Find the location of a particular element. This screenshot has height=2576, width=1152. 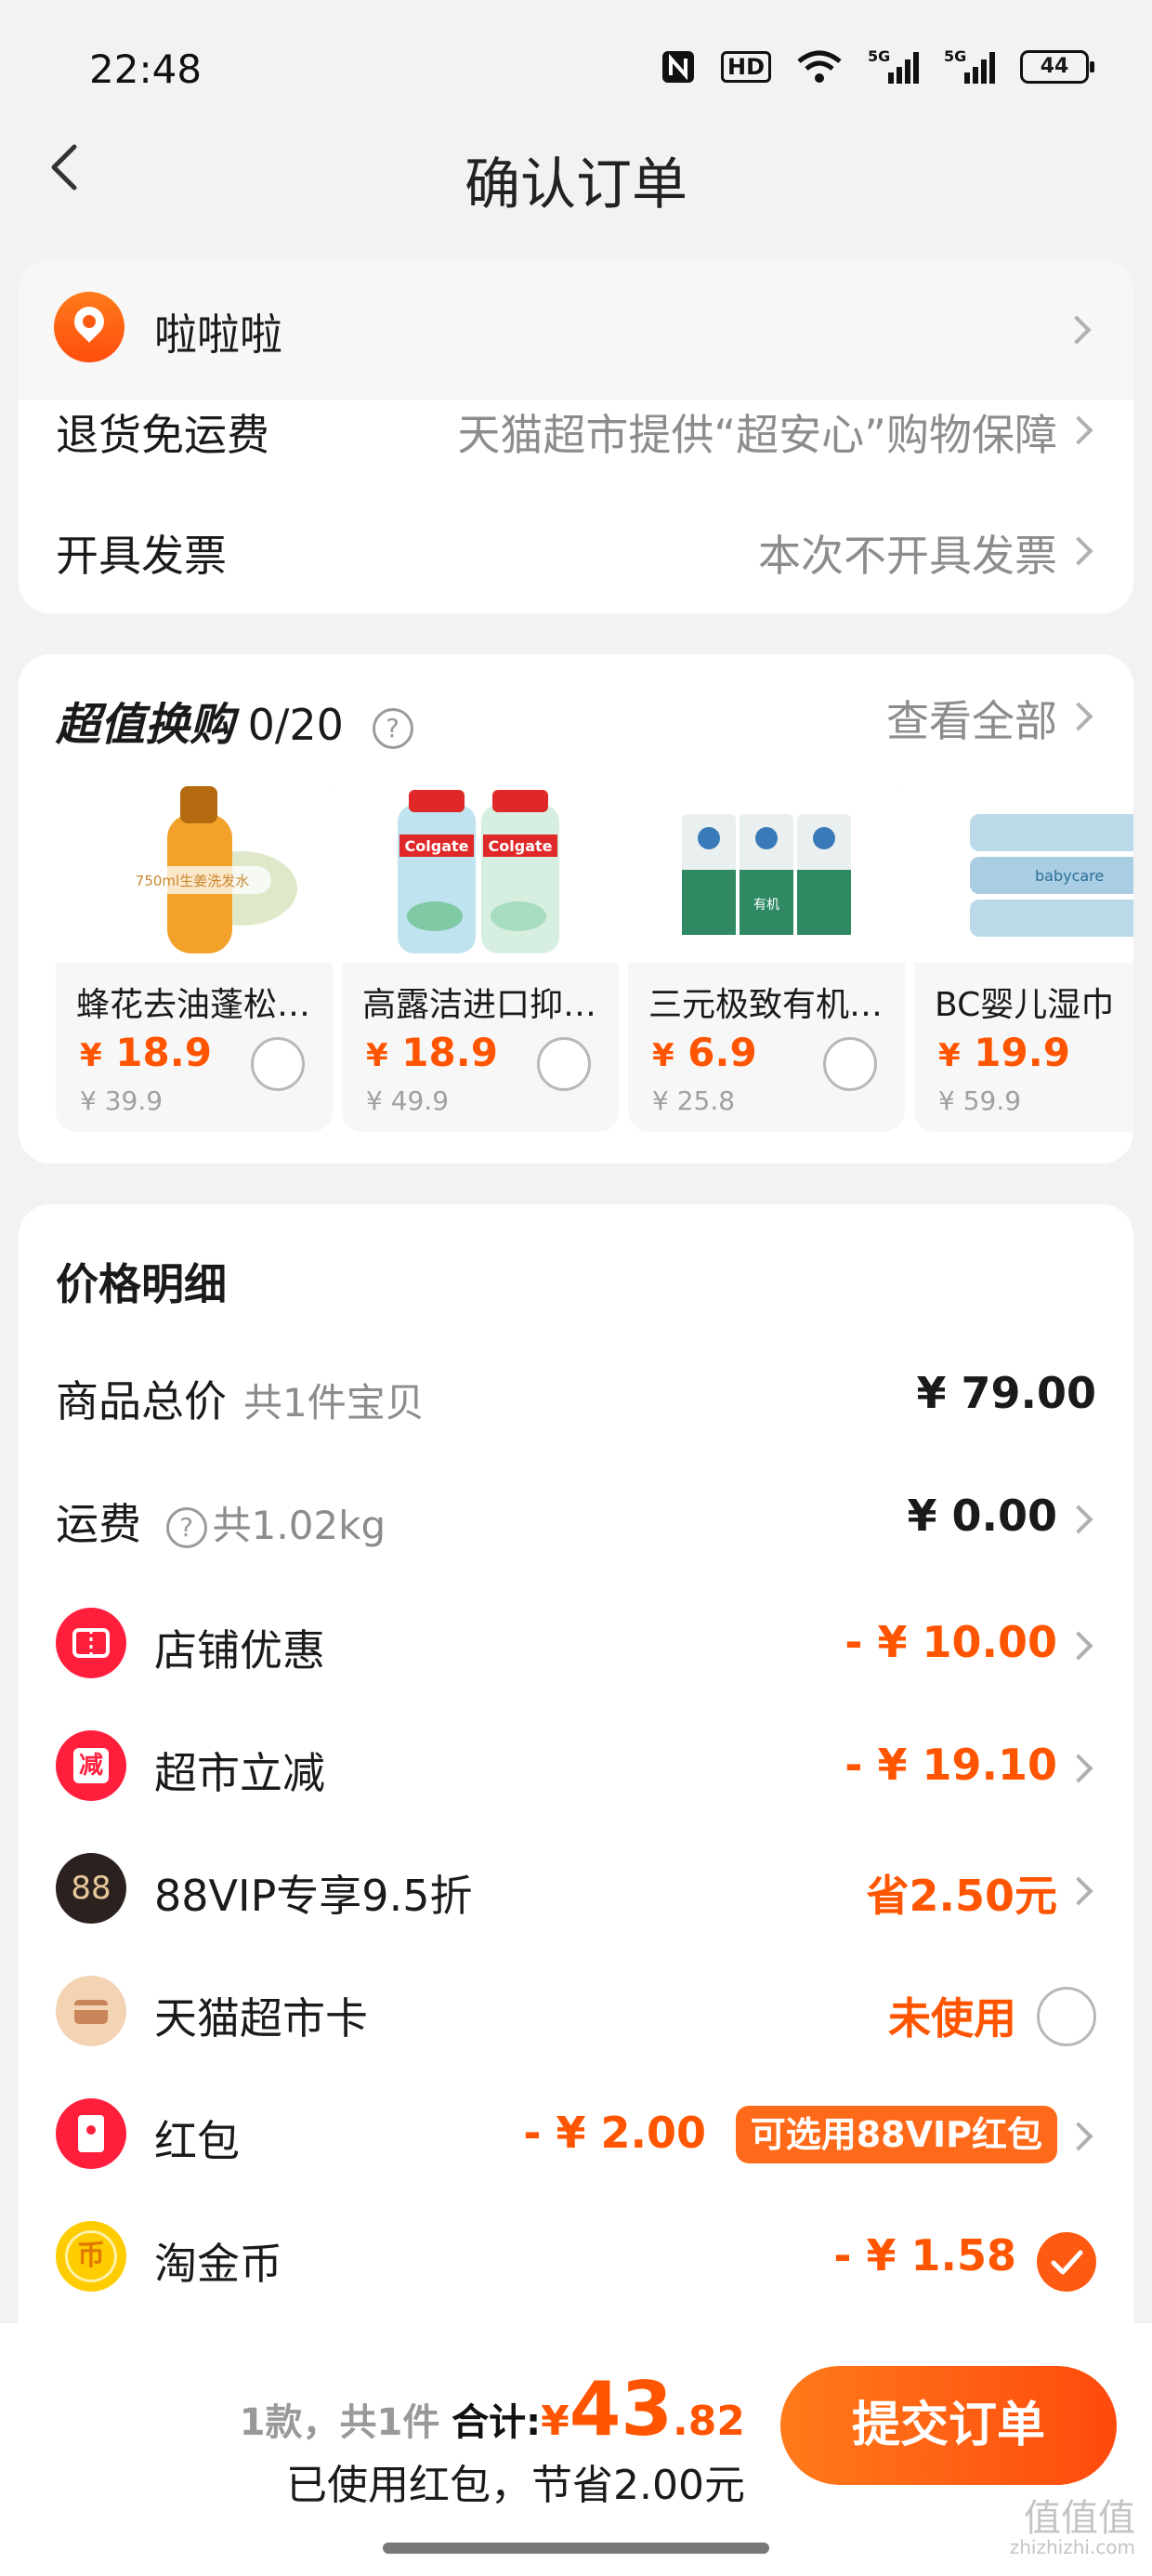

status-icons: HD 5G 5G 44 is located at coordinates (877, 66).